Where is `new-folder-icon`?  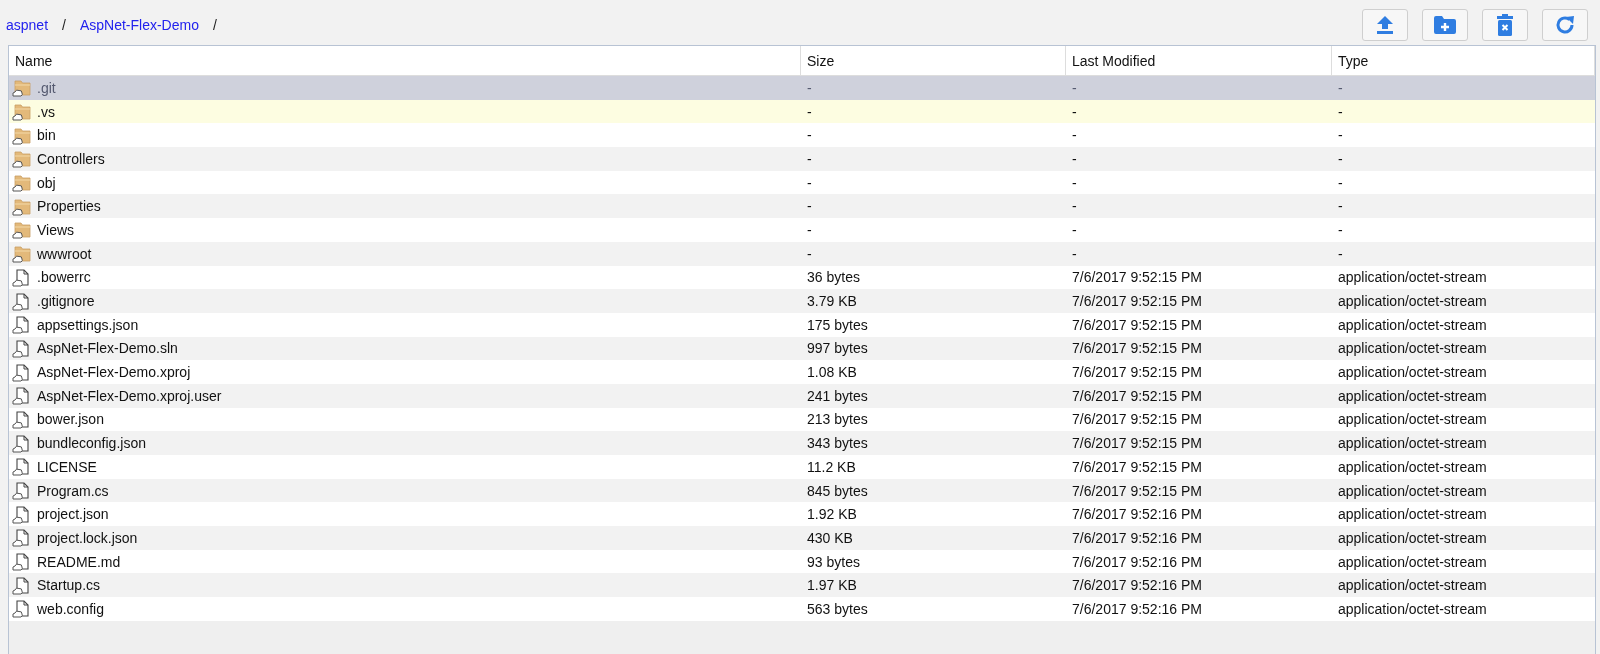 new-folder-icon is located at coordinates (1445, 24).